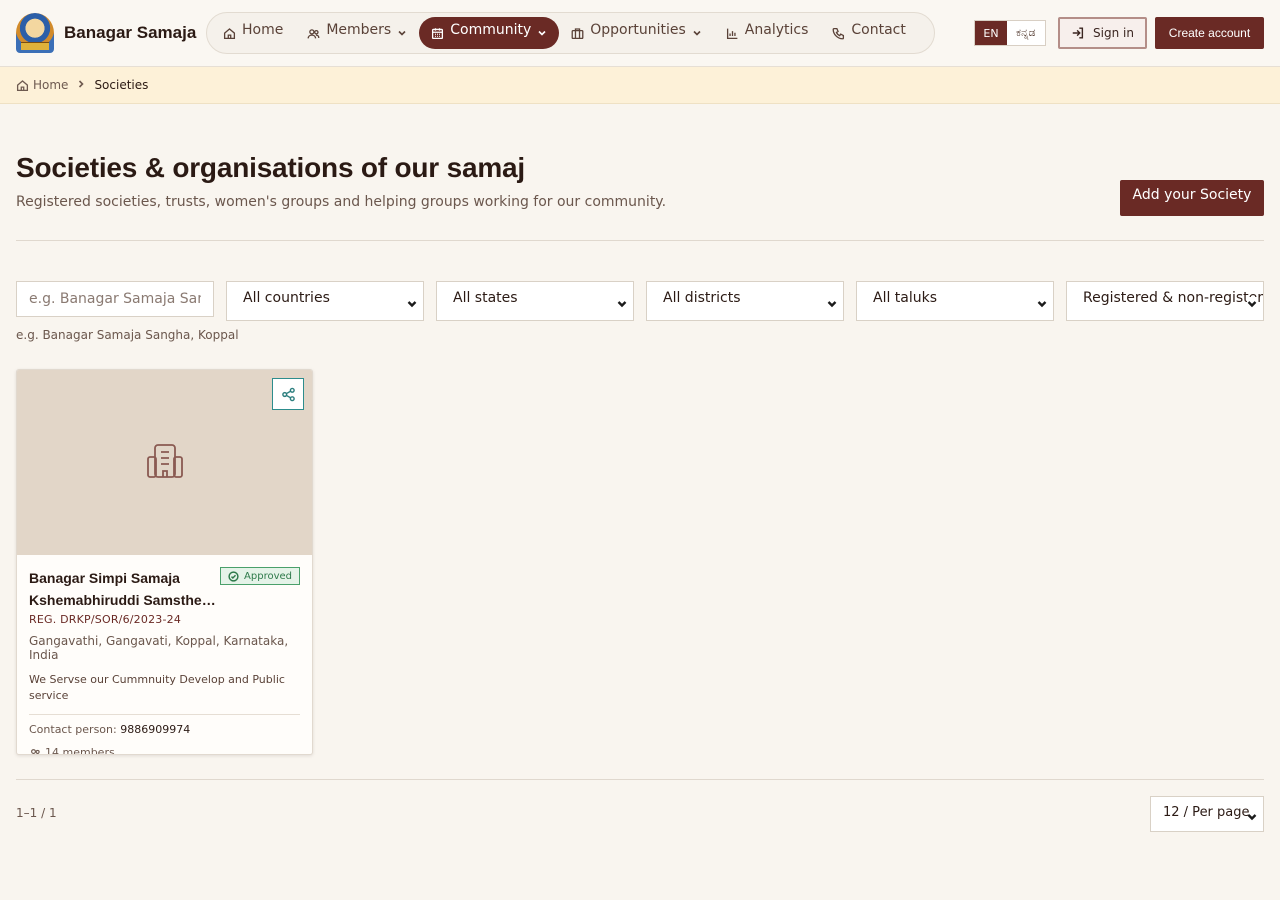 The image size is (1280, 900). I want to click on calendar-icon, so click(438, 33).